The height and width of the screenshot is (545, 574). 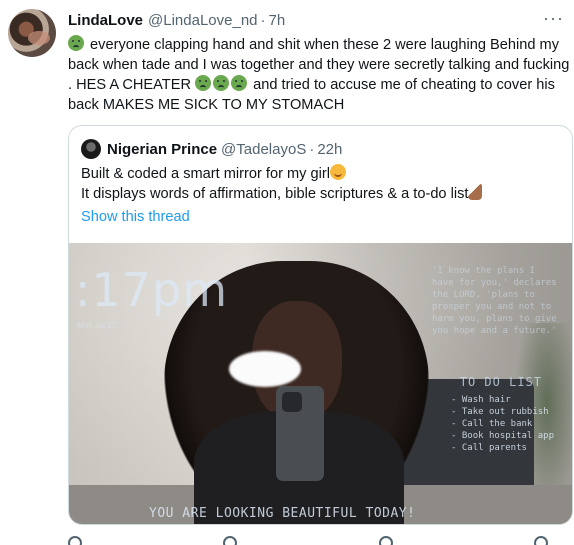 What do you see at coordinates (97, 325) in the screenshot?
I see `mirror-date: Mon Jul 27` at bounding box center [97, 325].